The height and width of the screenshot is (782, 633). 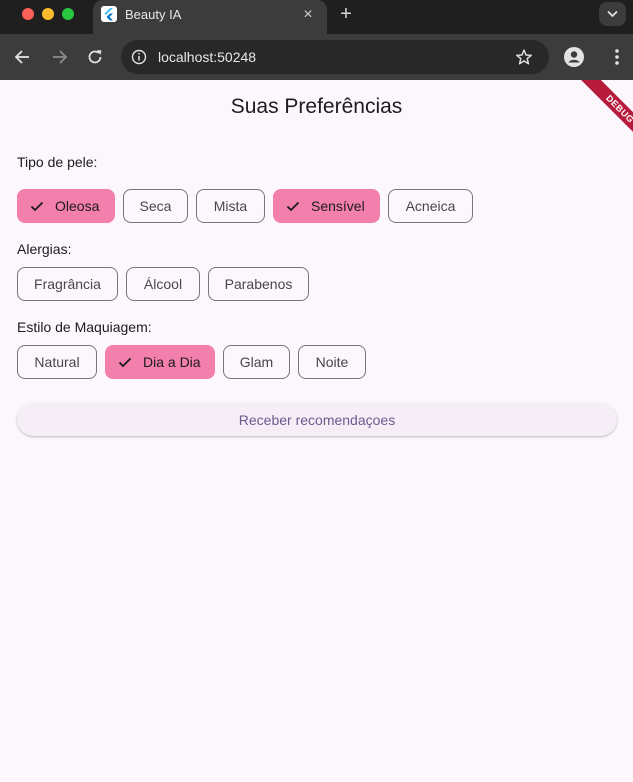 I want to click on chip-mista: Mista, so click(x=230, y=206).